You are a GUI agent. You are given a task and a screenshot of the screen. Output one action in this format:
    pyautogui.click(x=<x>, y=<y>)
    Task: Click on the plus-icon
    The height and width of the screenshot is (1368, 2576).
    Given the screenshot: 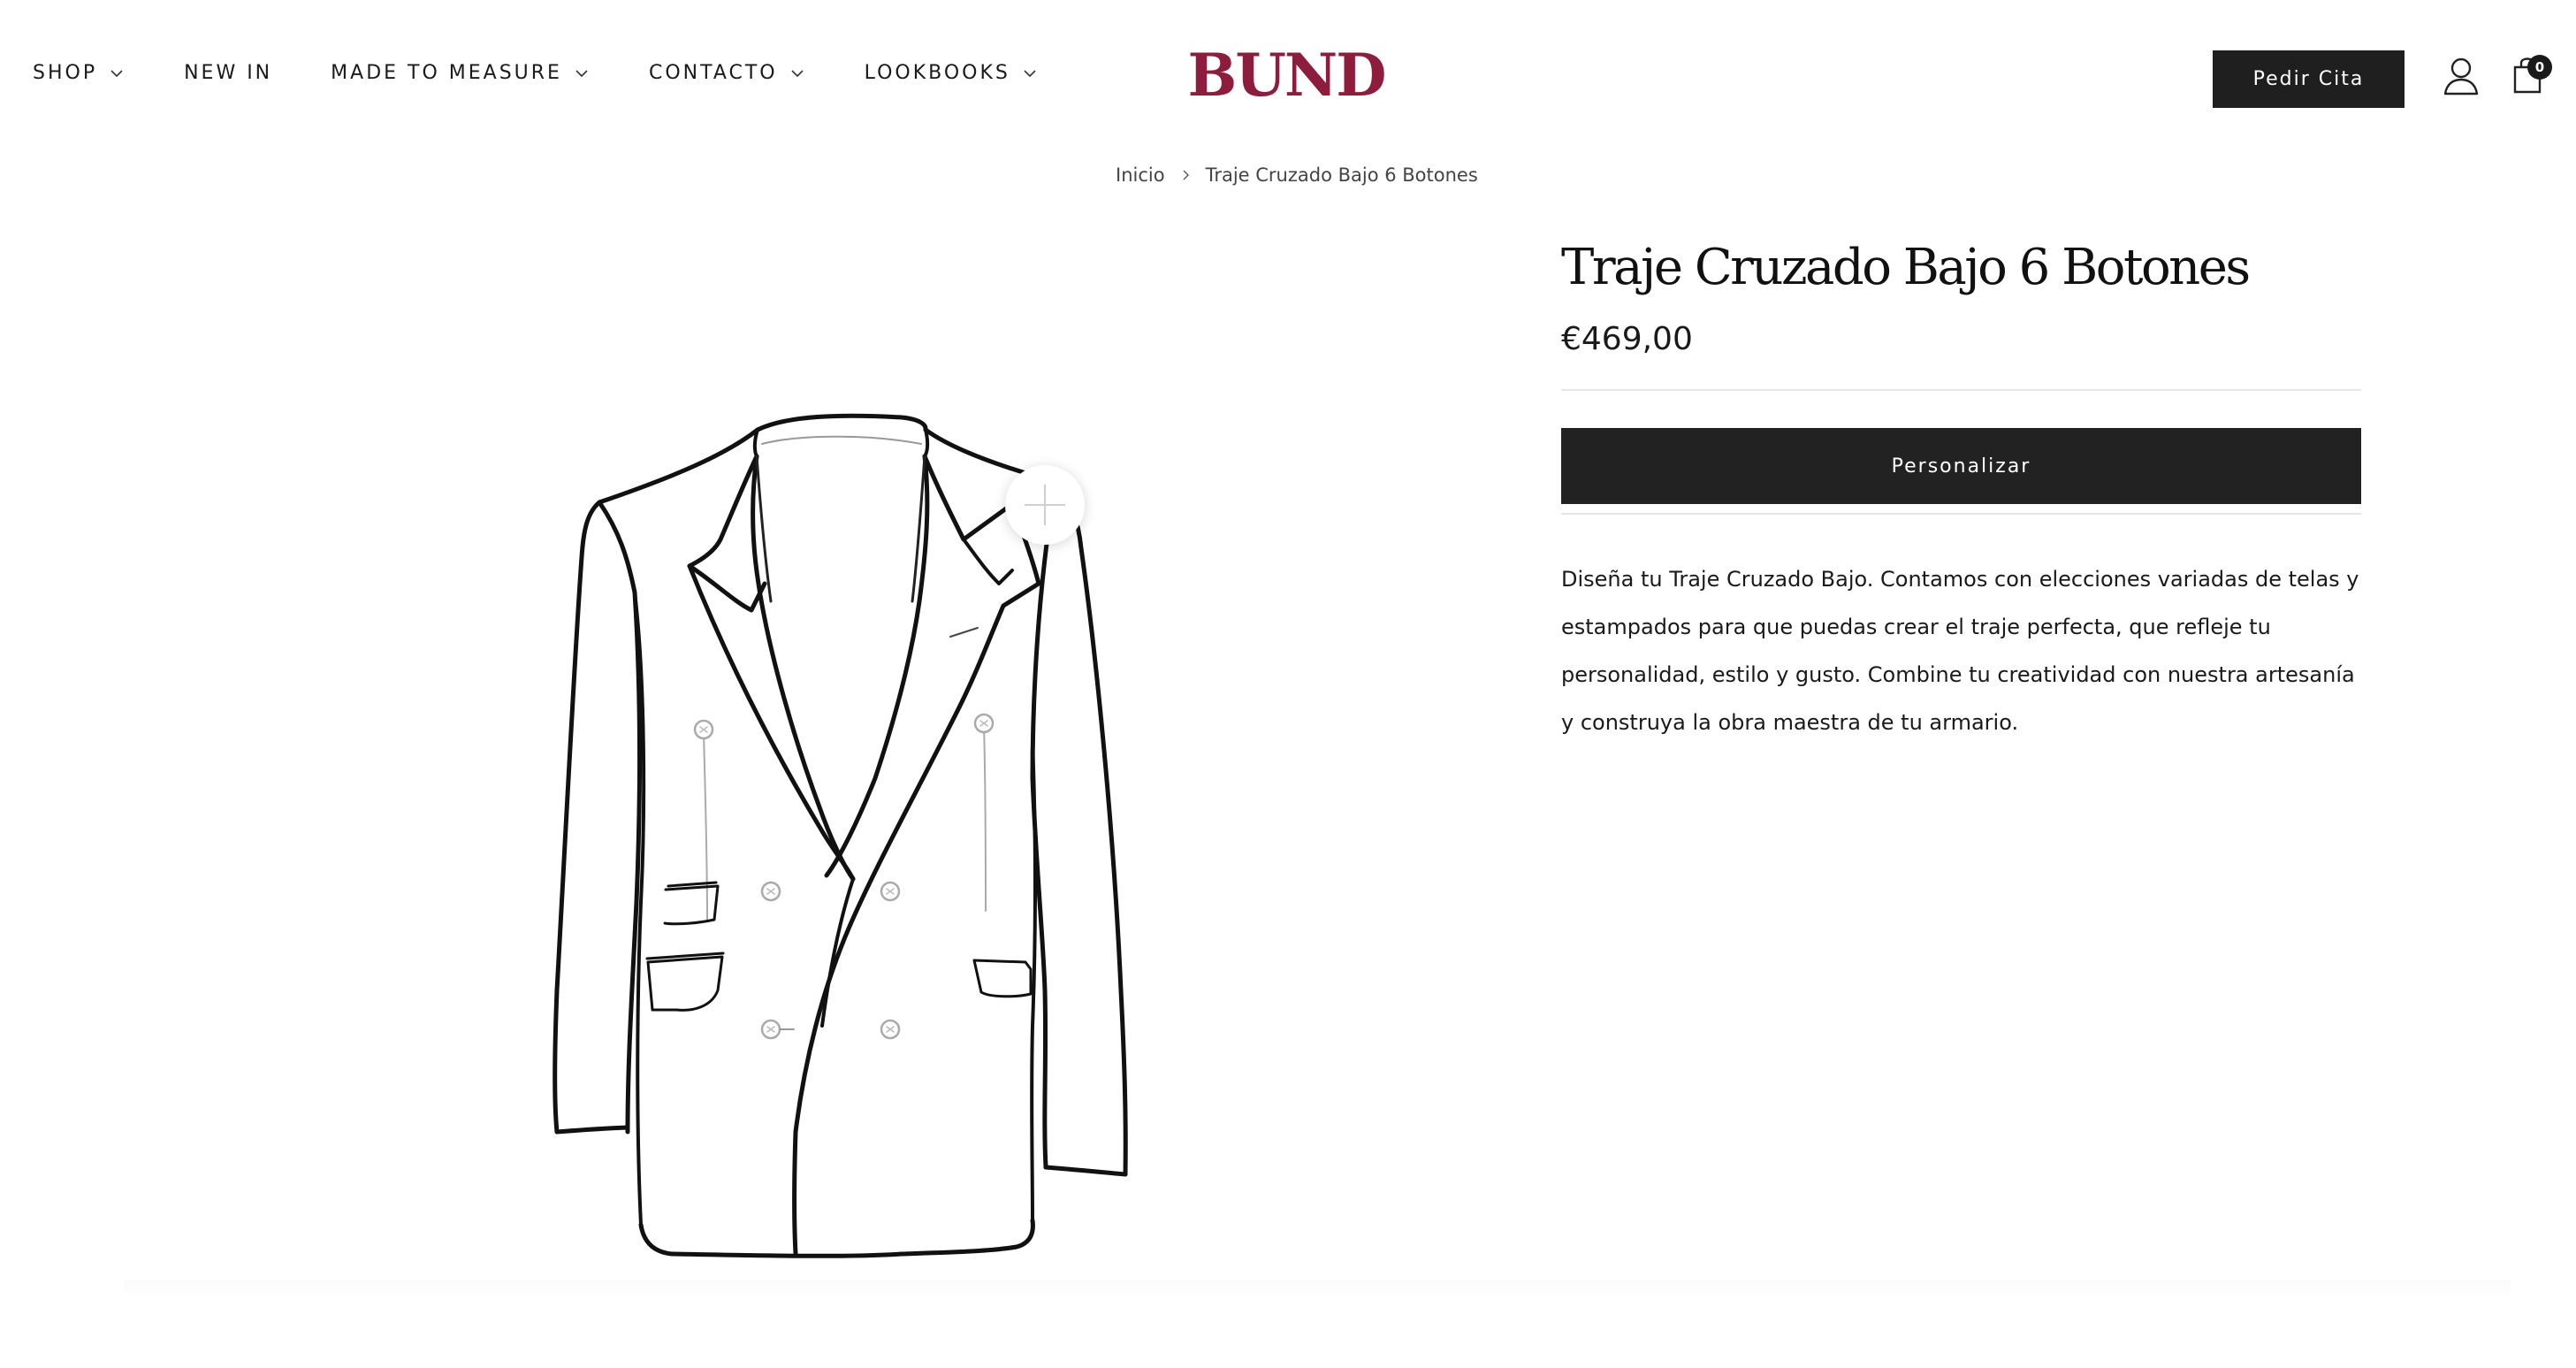 What is the action you would take?
    pyautogui.click(x=1045, y=505)
    